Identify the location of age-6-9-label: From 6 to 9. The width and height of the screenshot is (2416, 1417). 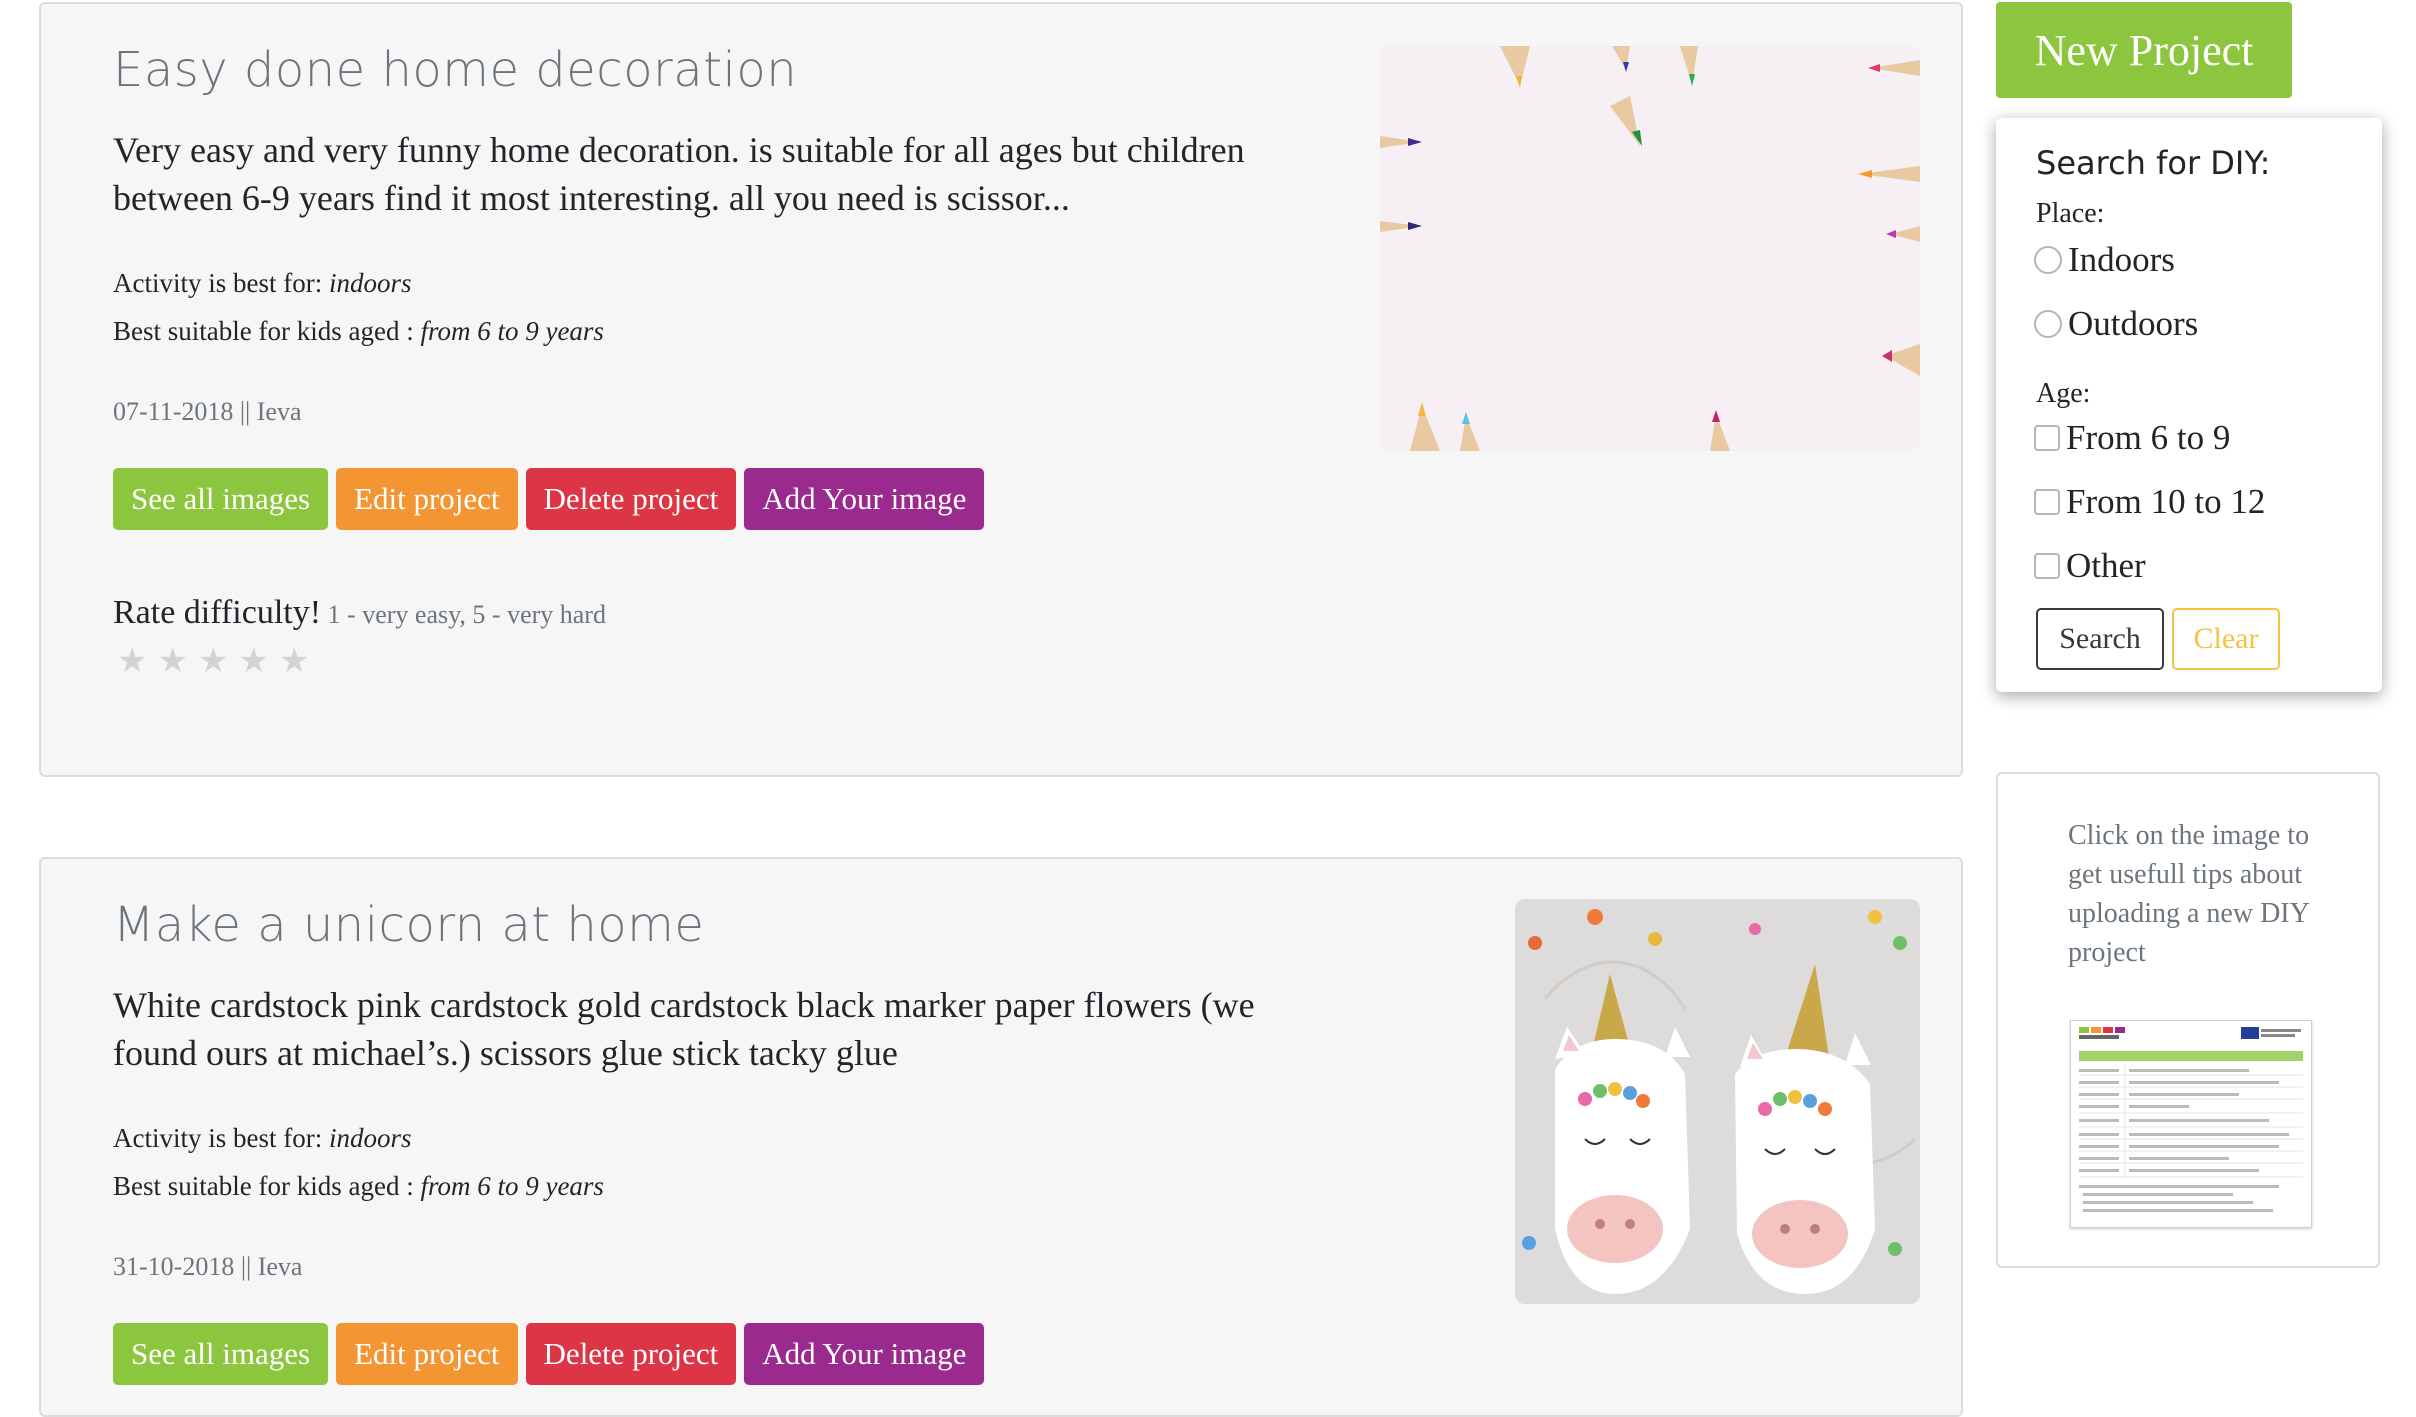
(2148, 437).